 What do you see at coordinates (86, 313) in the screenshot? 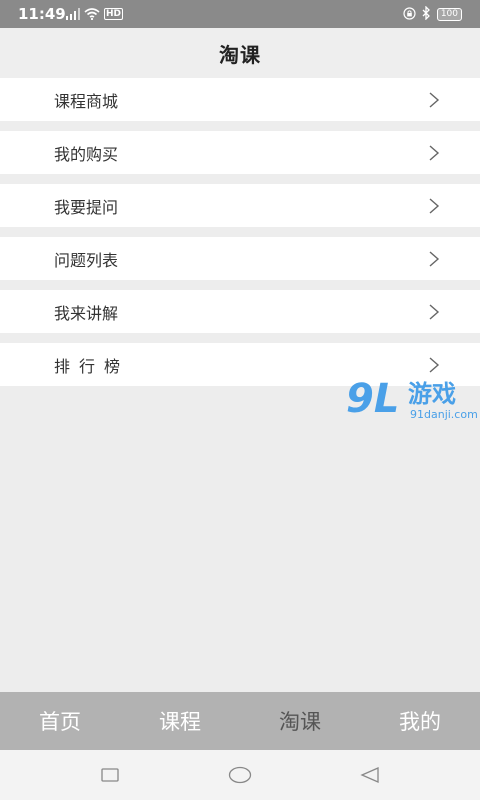
I see `menu-item-label: 我来讲解` at bounding box center [86, 313].